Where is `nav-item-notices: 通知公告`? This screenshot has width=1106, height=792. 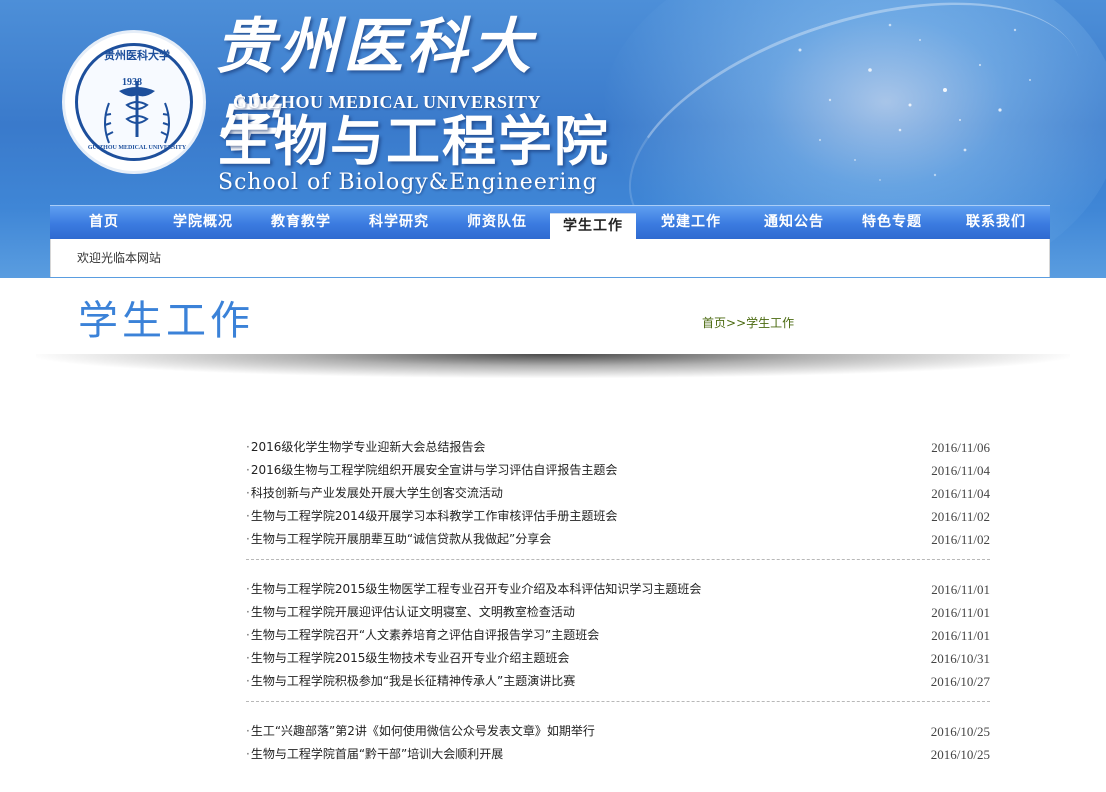 nav-item-notices: 通知公告 is located at coordinates (794, 223).